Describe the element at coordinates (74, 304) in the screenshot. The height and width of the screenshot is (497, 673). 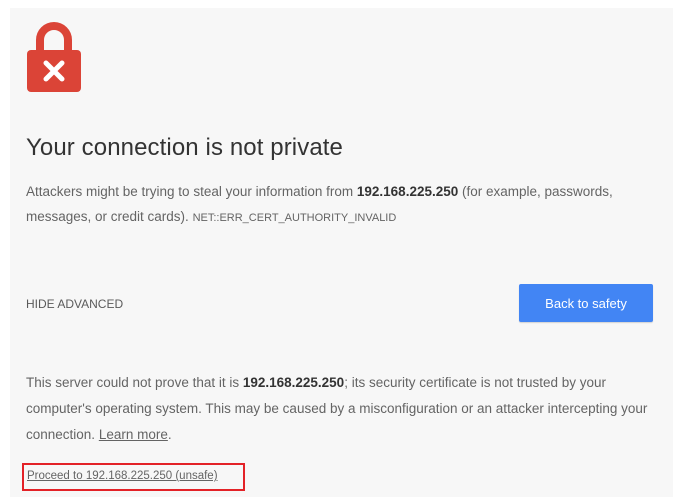
I see `hide-advanced-button: HIDE ADVANCED` at that location.